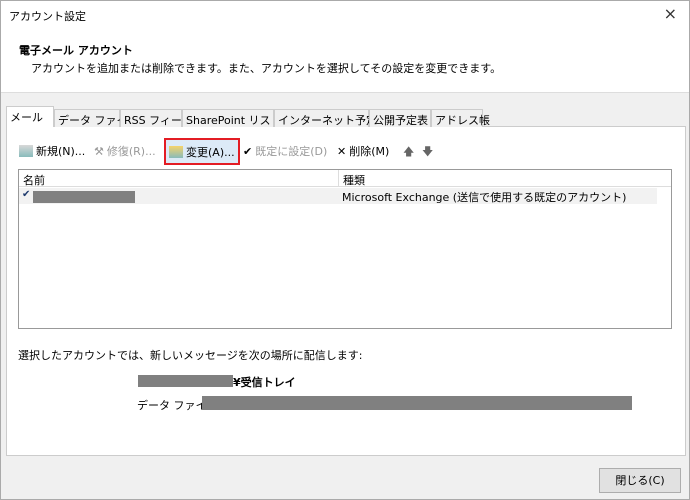  What do you see at coordinates (345, 15) in the screenshot?
I see `title-bar: アカウント設定 ×` at bounding box center [345, 15].